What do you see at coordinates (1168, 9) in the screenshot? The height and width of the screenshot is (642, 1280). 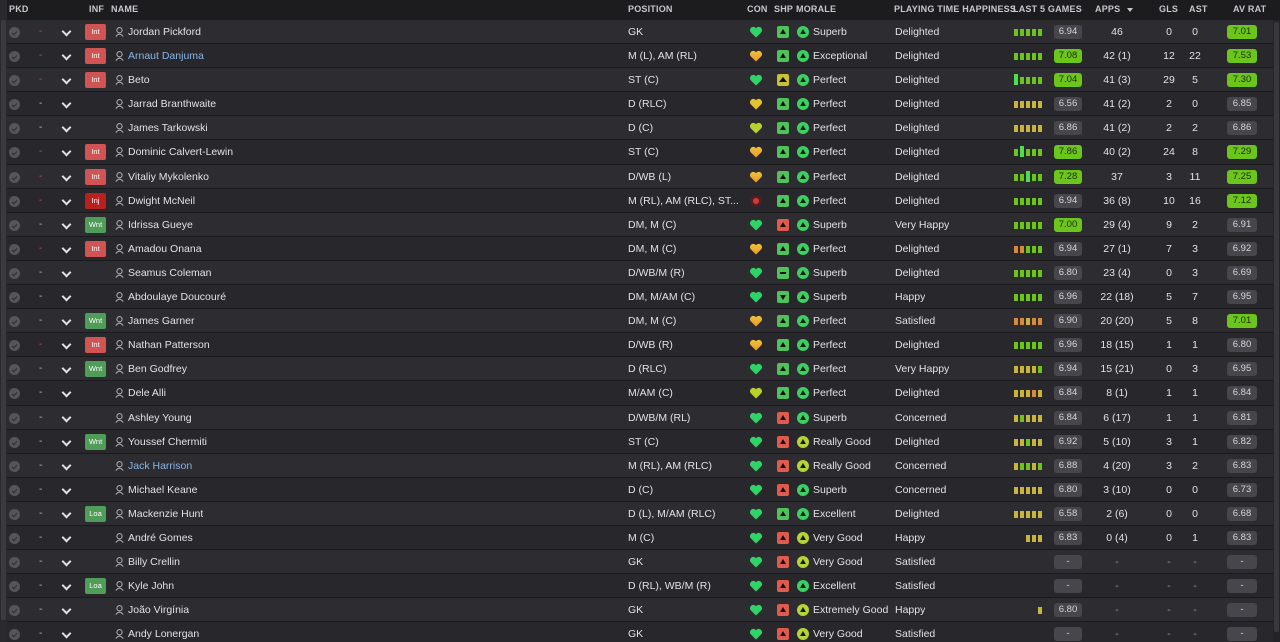 I see `header-gls: GLS` at bounding box center [1168, 9].